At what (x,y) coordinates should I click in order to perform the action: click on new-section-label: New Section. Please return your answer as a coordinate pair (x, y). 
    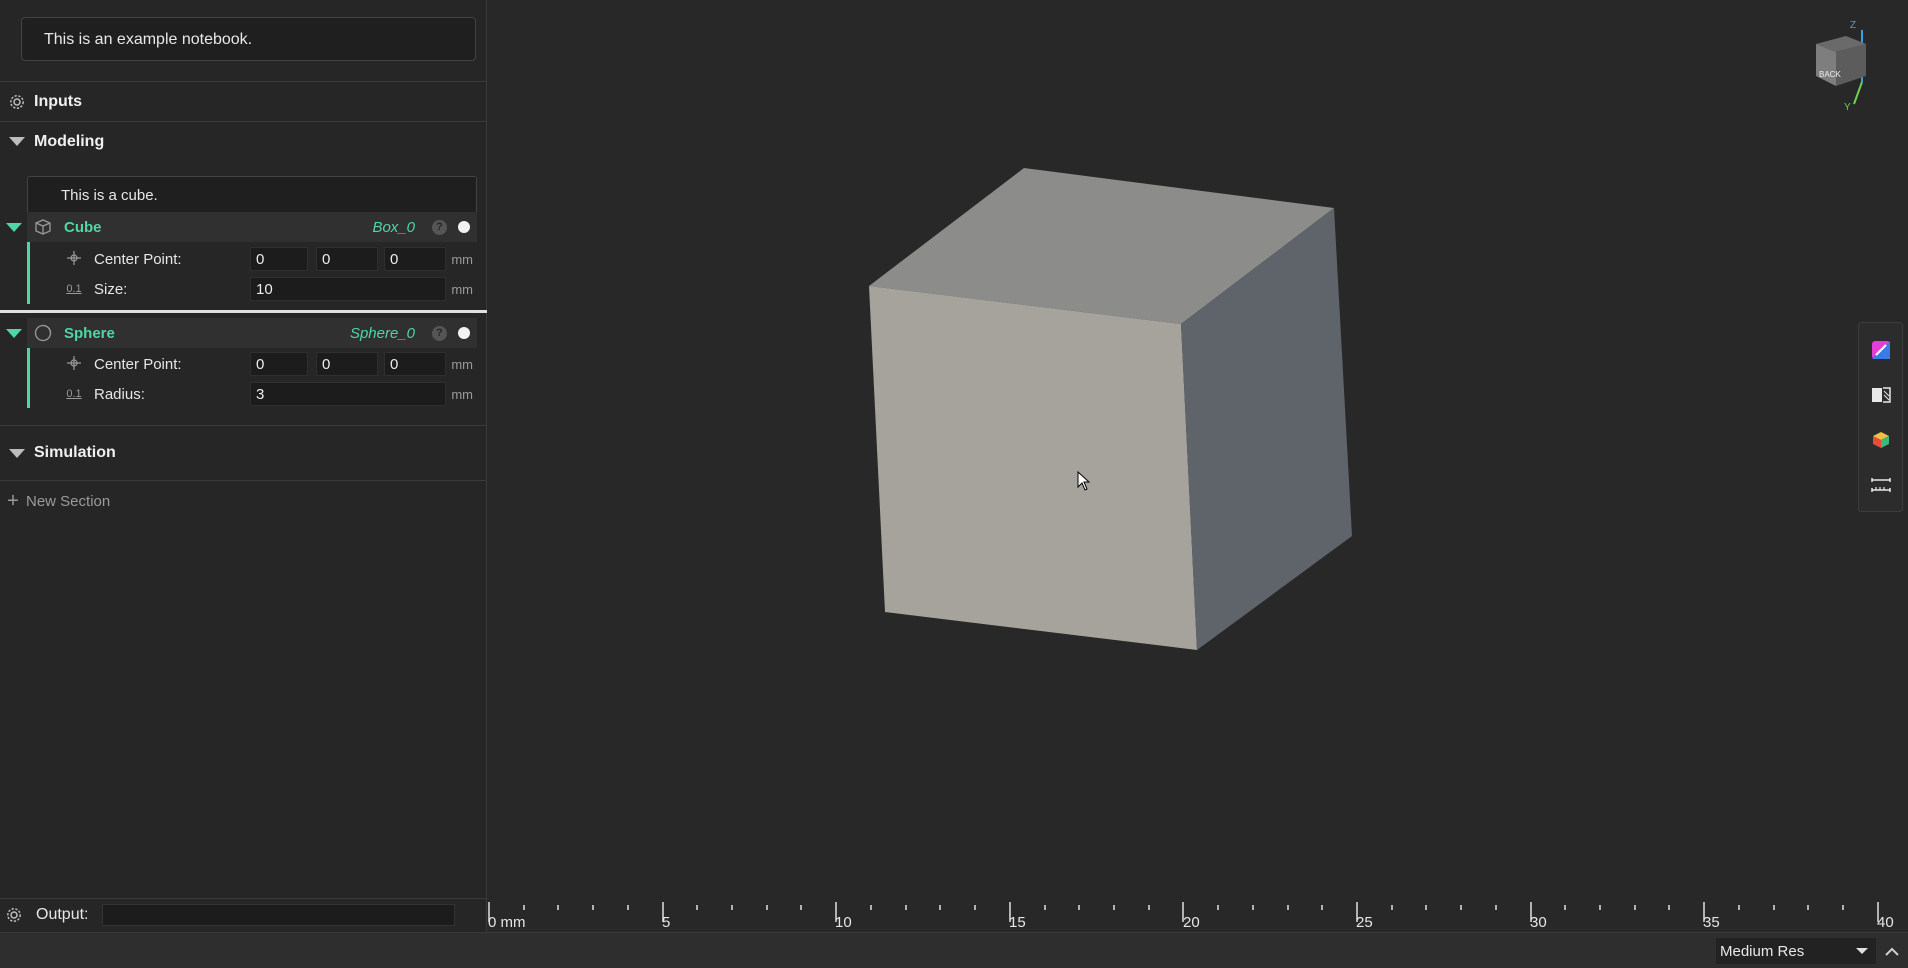
    Looking at the image, I should click on (68, 501).